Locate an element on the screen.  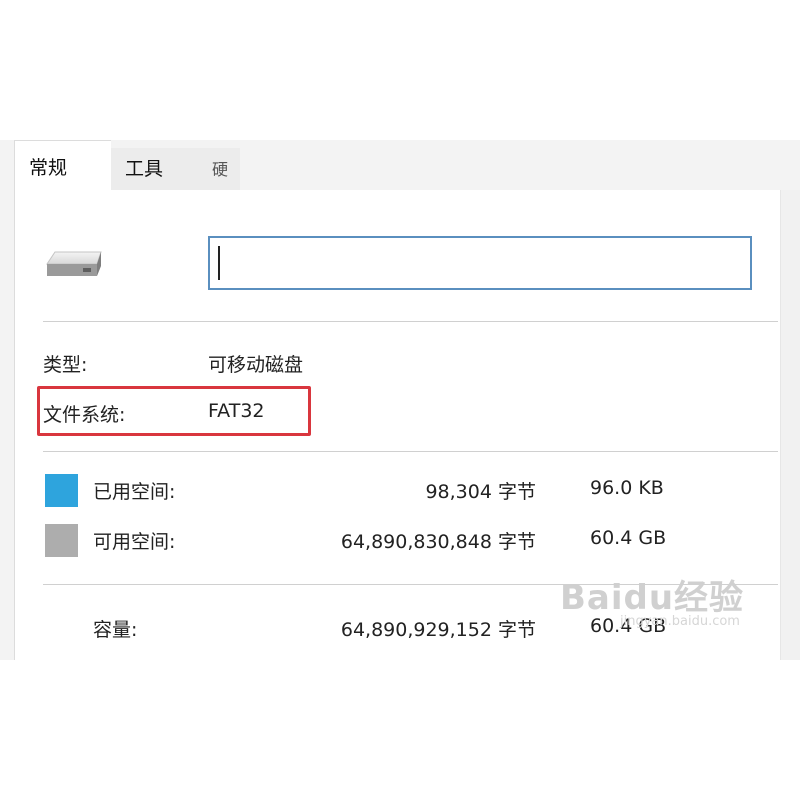
used-space-swatch is located at coordinates (61, 490).